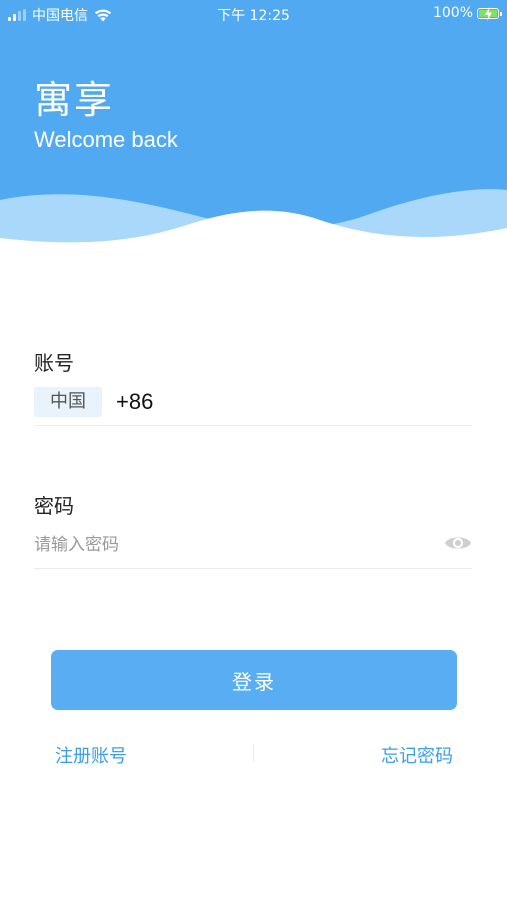 The image size is (507, 900). I want to click on password-field, so click(253, 548).